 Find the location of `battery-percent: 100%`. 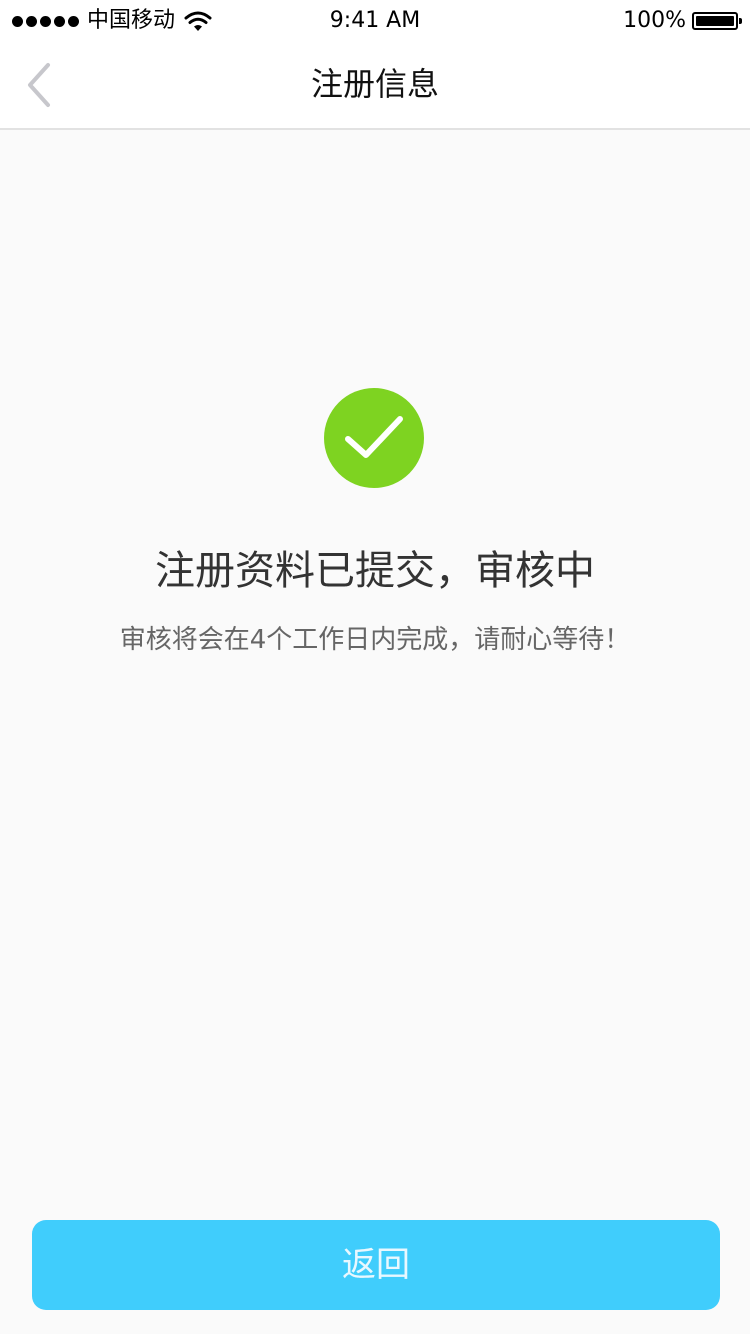

battery-percent: 100% is located at coordinates (654, 20).